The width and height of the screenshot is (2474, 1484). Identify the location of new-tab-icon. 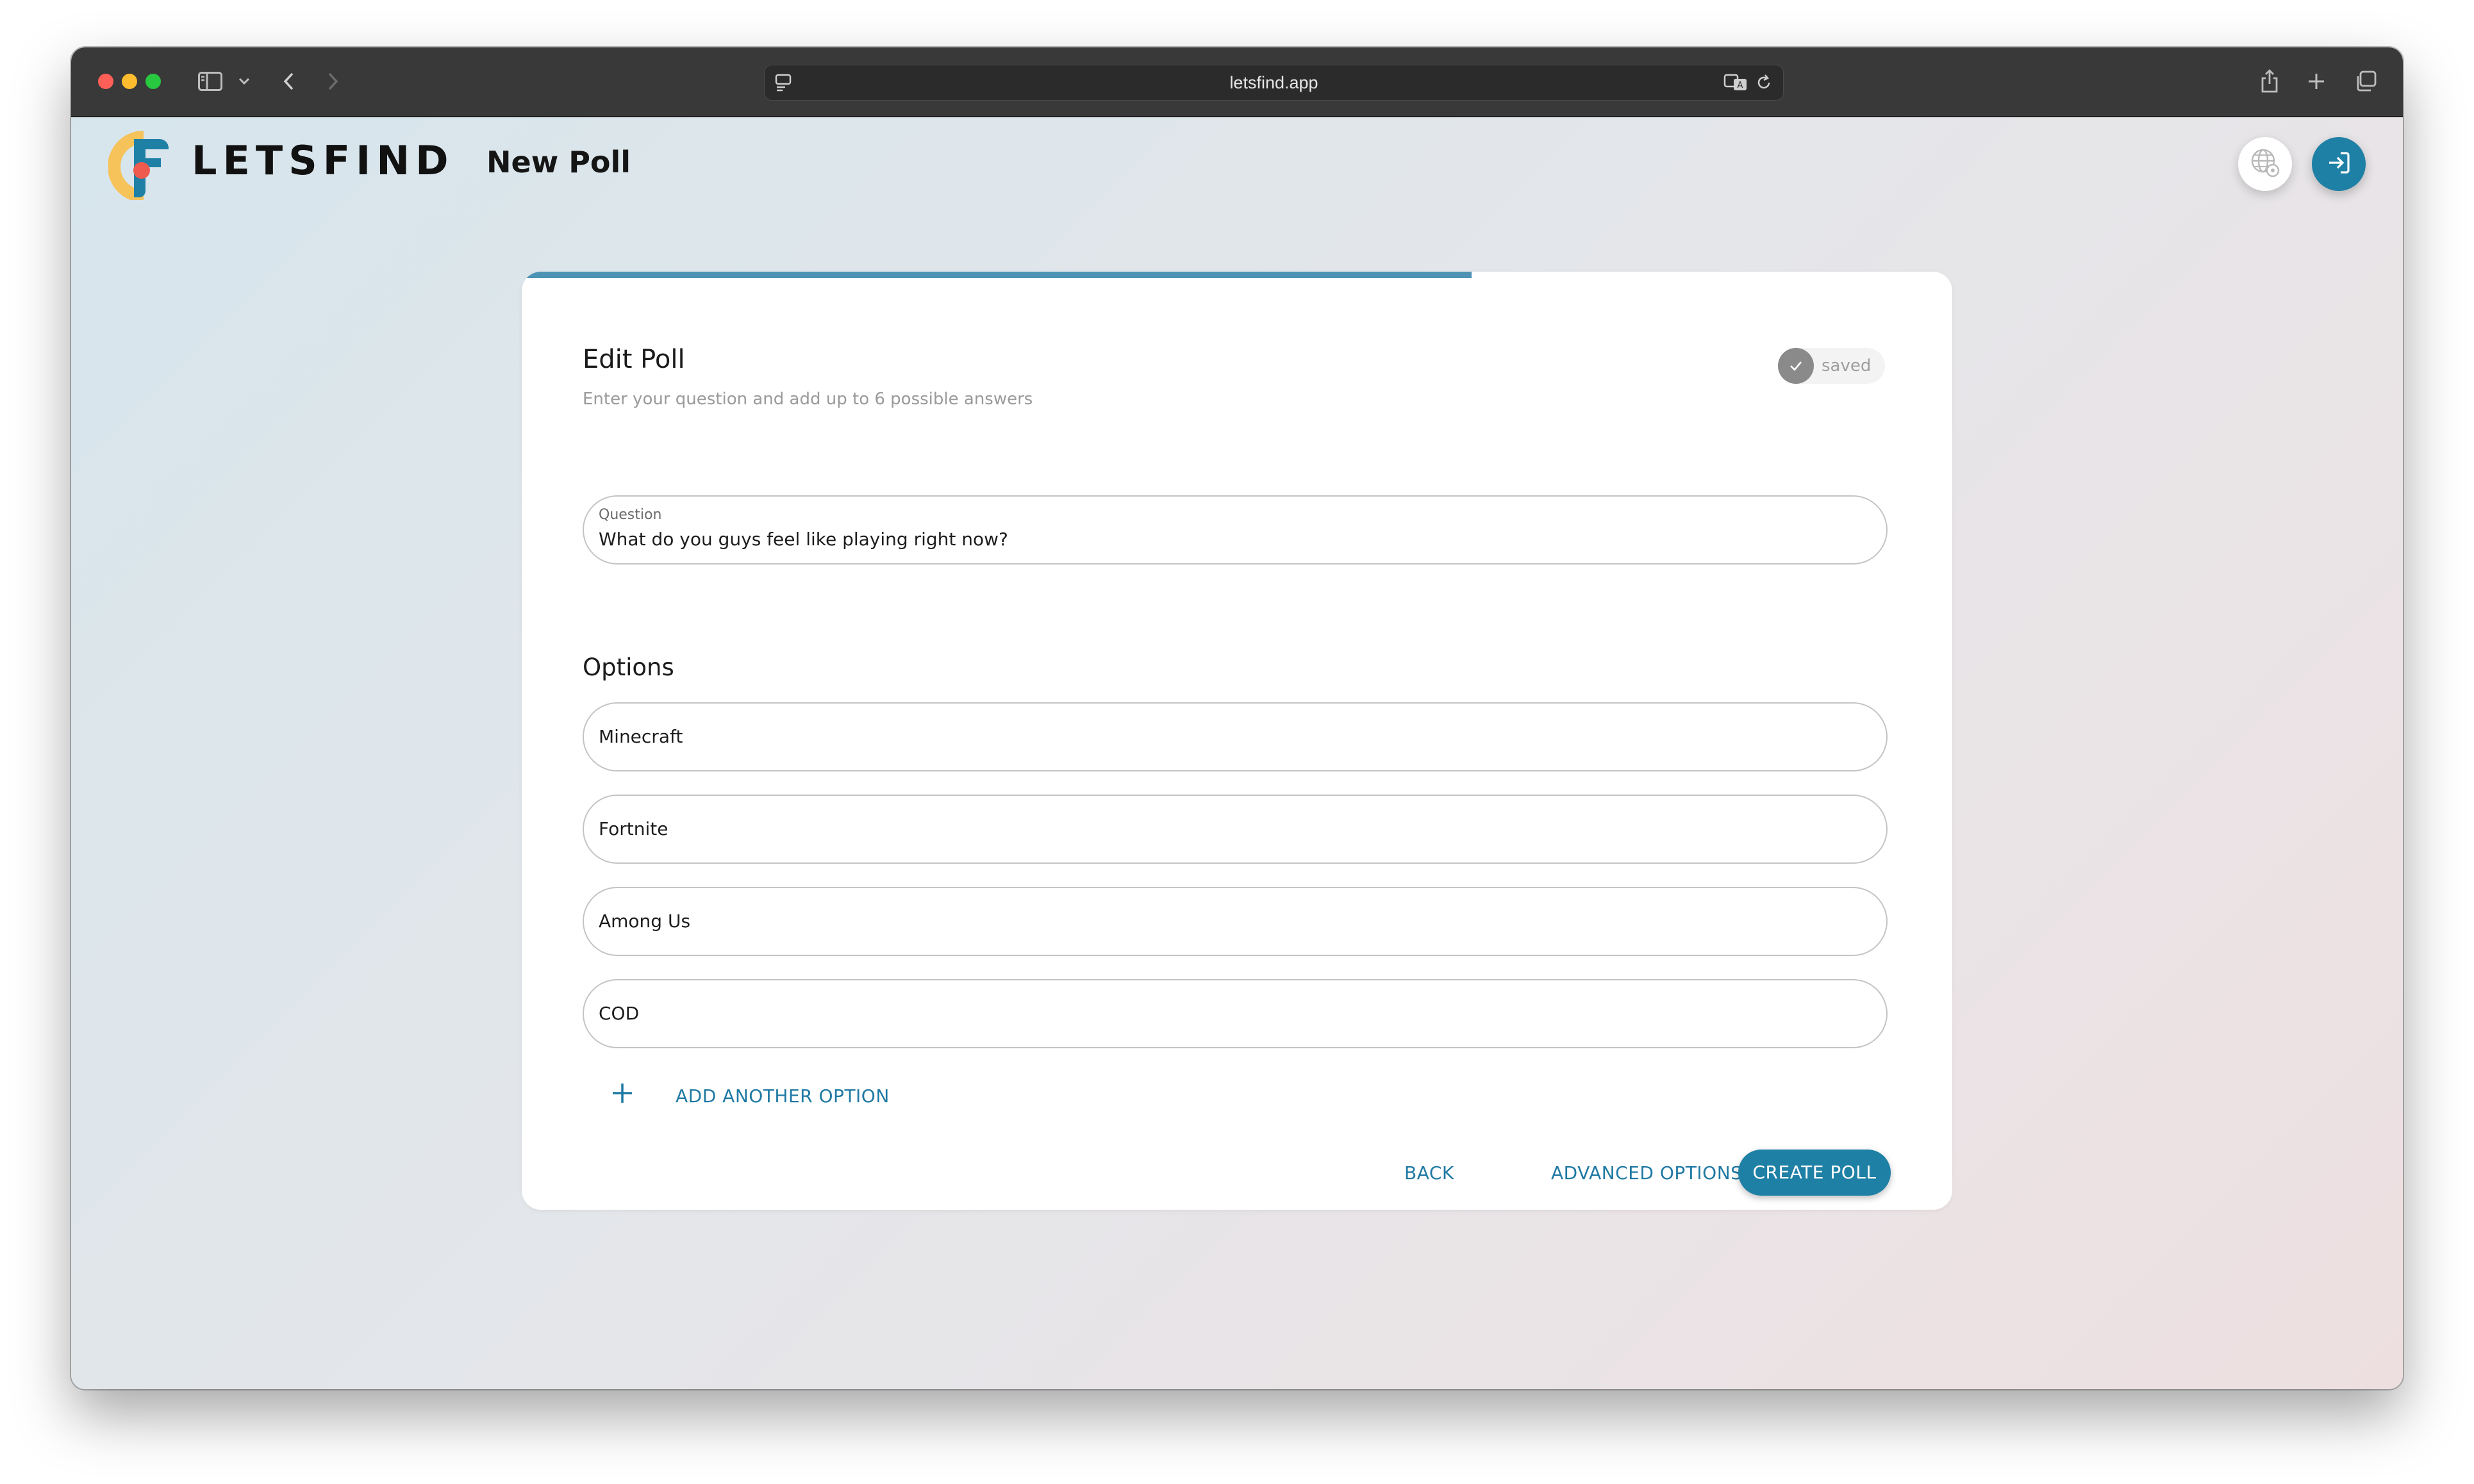
(2316, 81).